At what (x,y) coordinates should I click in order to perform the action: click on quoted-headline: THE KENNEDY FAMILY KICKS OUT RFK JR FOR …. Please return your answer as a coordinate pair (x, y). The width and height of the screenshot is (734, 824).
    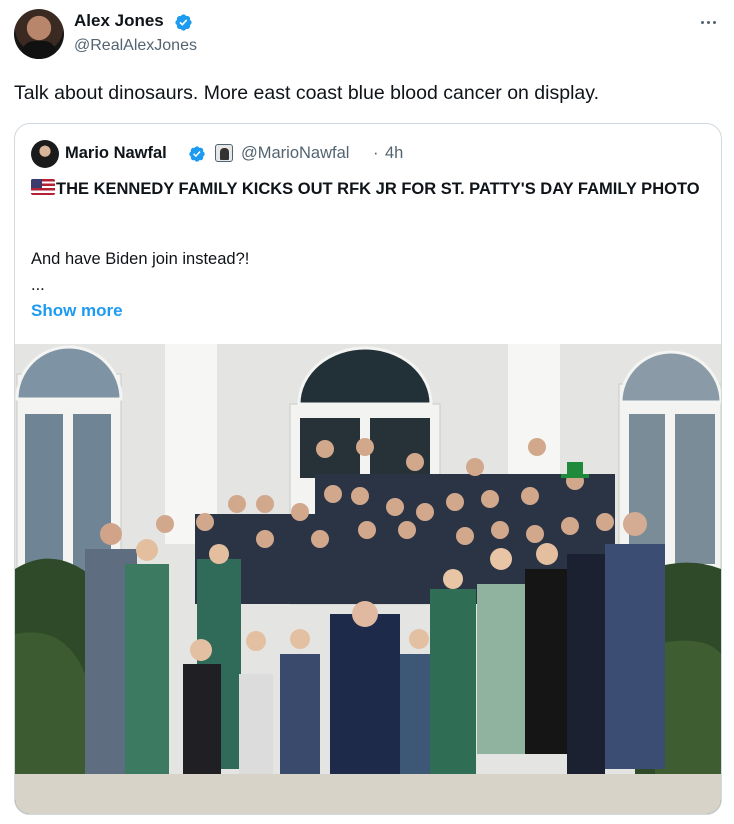
    Looking at the image, I should click on (378, 189).